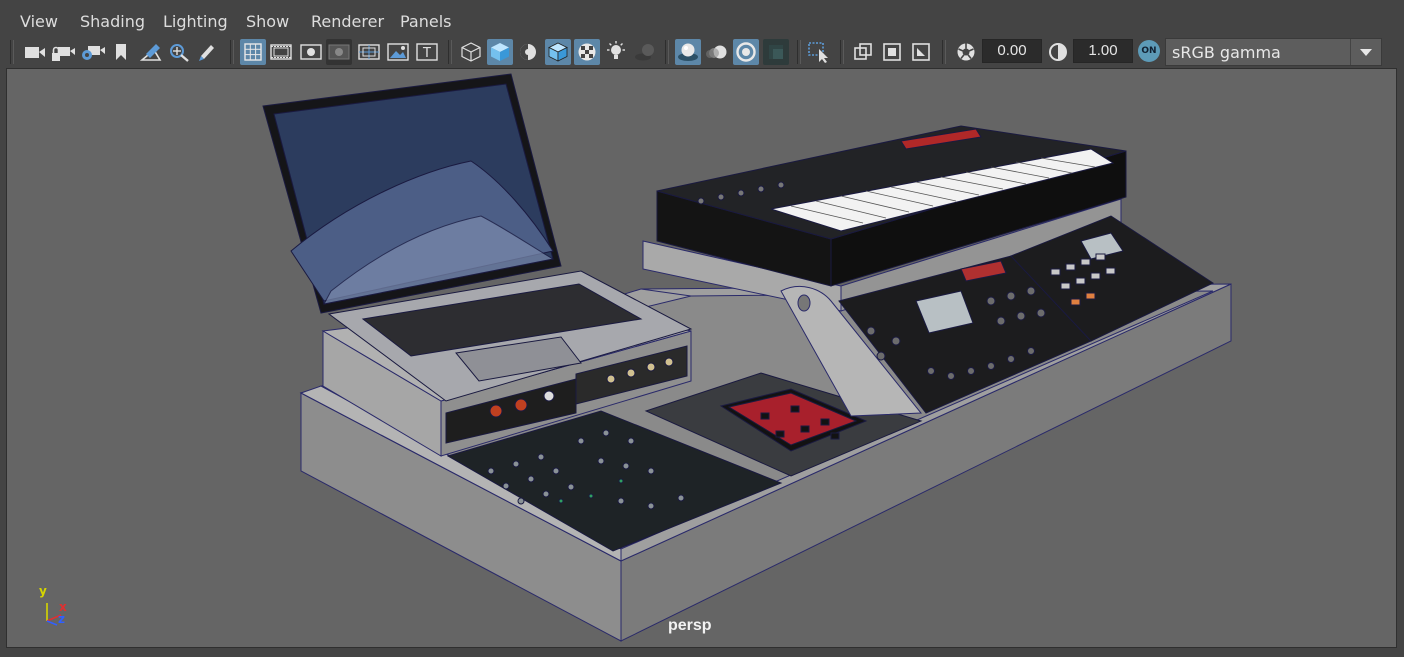 The width and height of the screenshot is (1404, 657). What do you see at coordinates (207, 52) in the screenshot?
I see `grease-pencil-icon` at bounding box center [207, 52].